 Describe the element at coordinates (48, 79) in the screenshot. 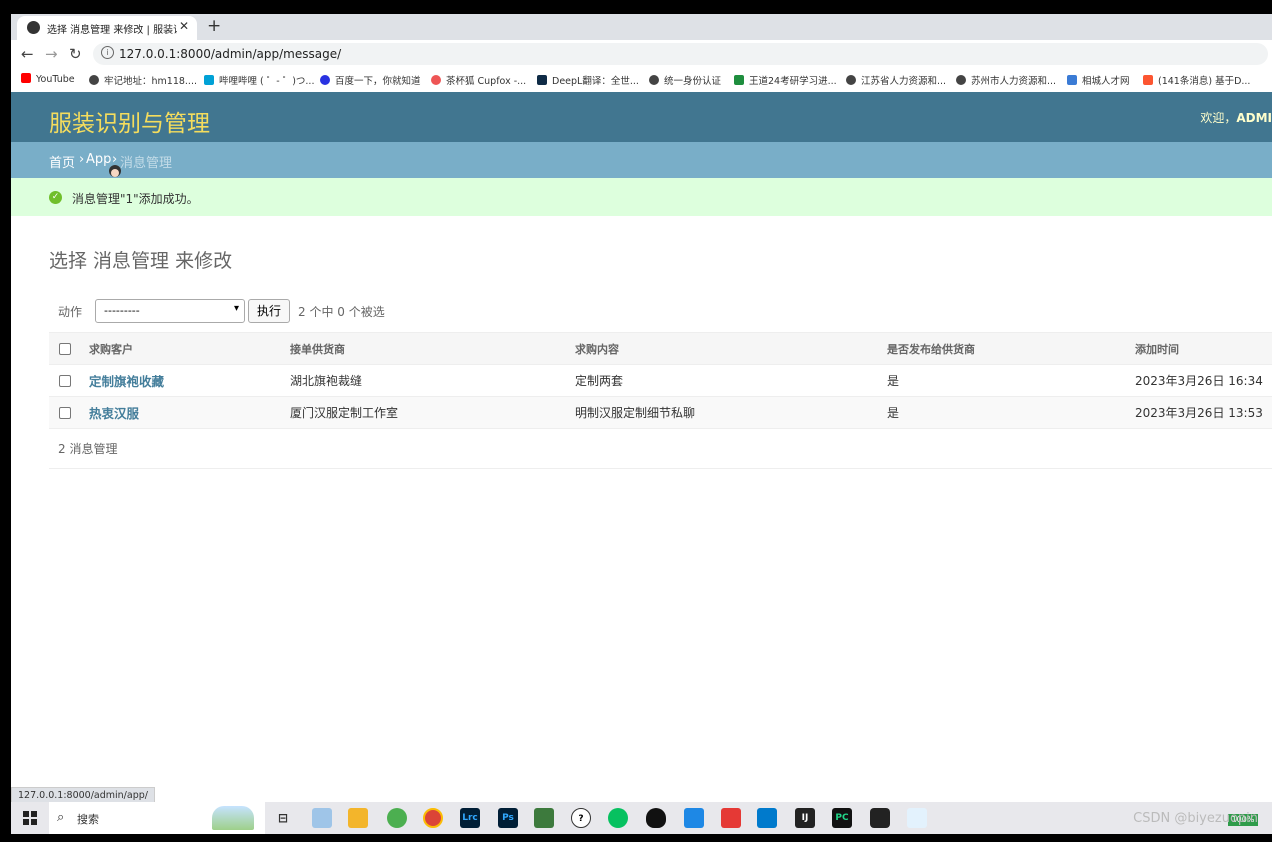

I see `bookmark-youtube: YouTube` at that location.